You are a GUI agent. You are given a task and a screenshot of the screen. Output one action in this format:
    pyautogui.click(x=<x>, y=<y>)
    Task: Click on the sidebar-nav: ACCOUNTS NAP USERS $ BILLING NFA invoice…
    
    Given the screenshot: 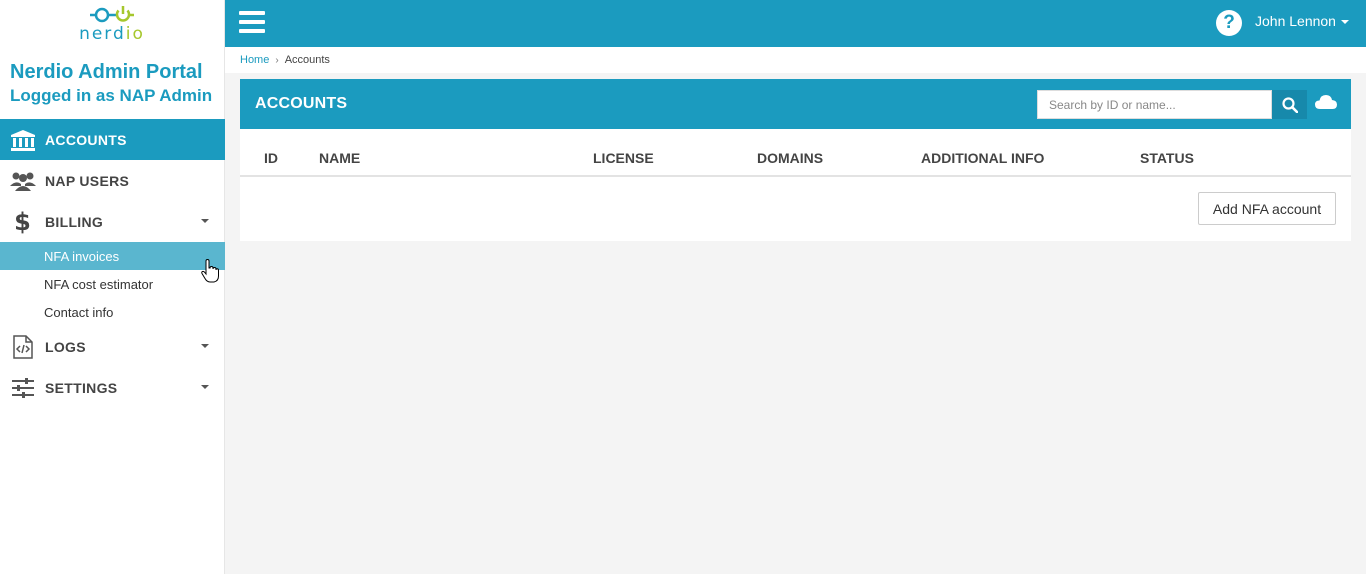 What is the action you would take?
    pyautogui.click(x=112, y=263)
    